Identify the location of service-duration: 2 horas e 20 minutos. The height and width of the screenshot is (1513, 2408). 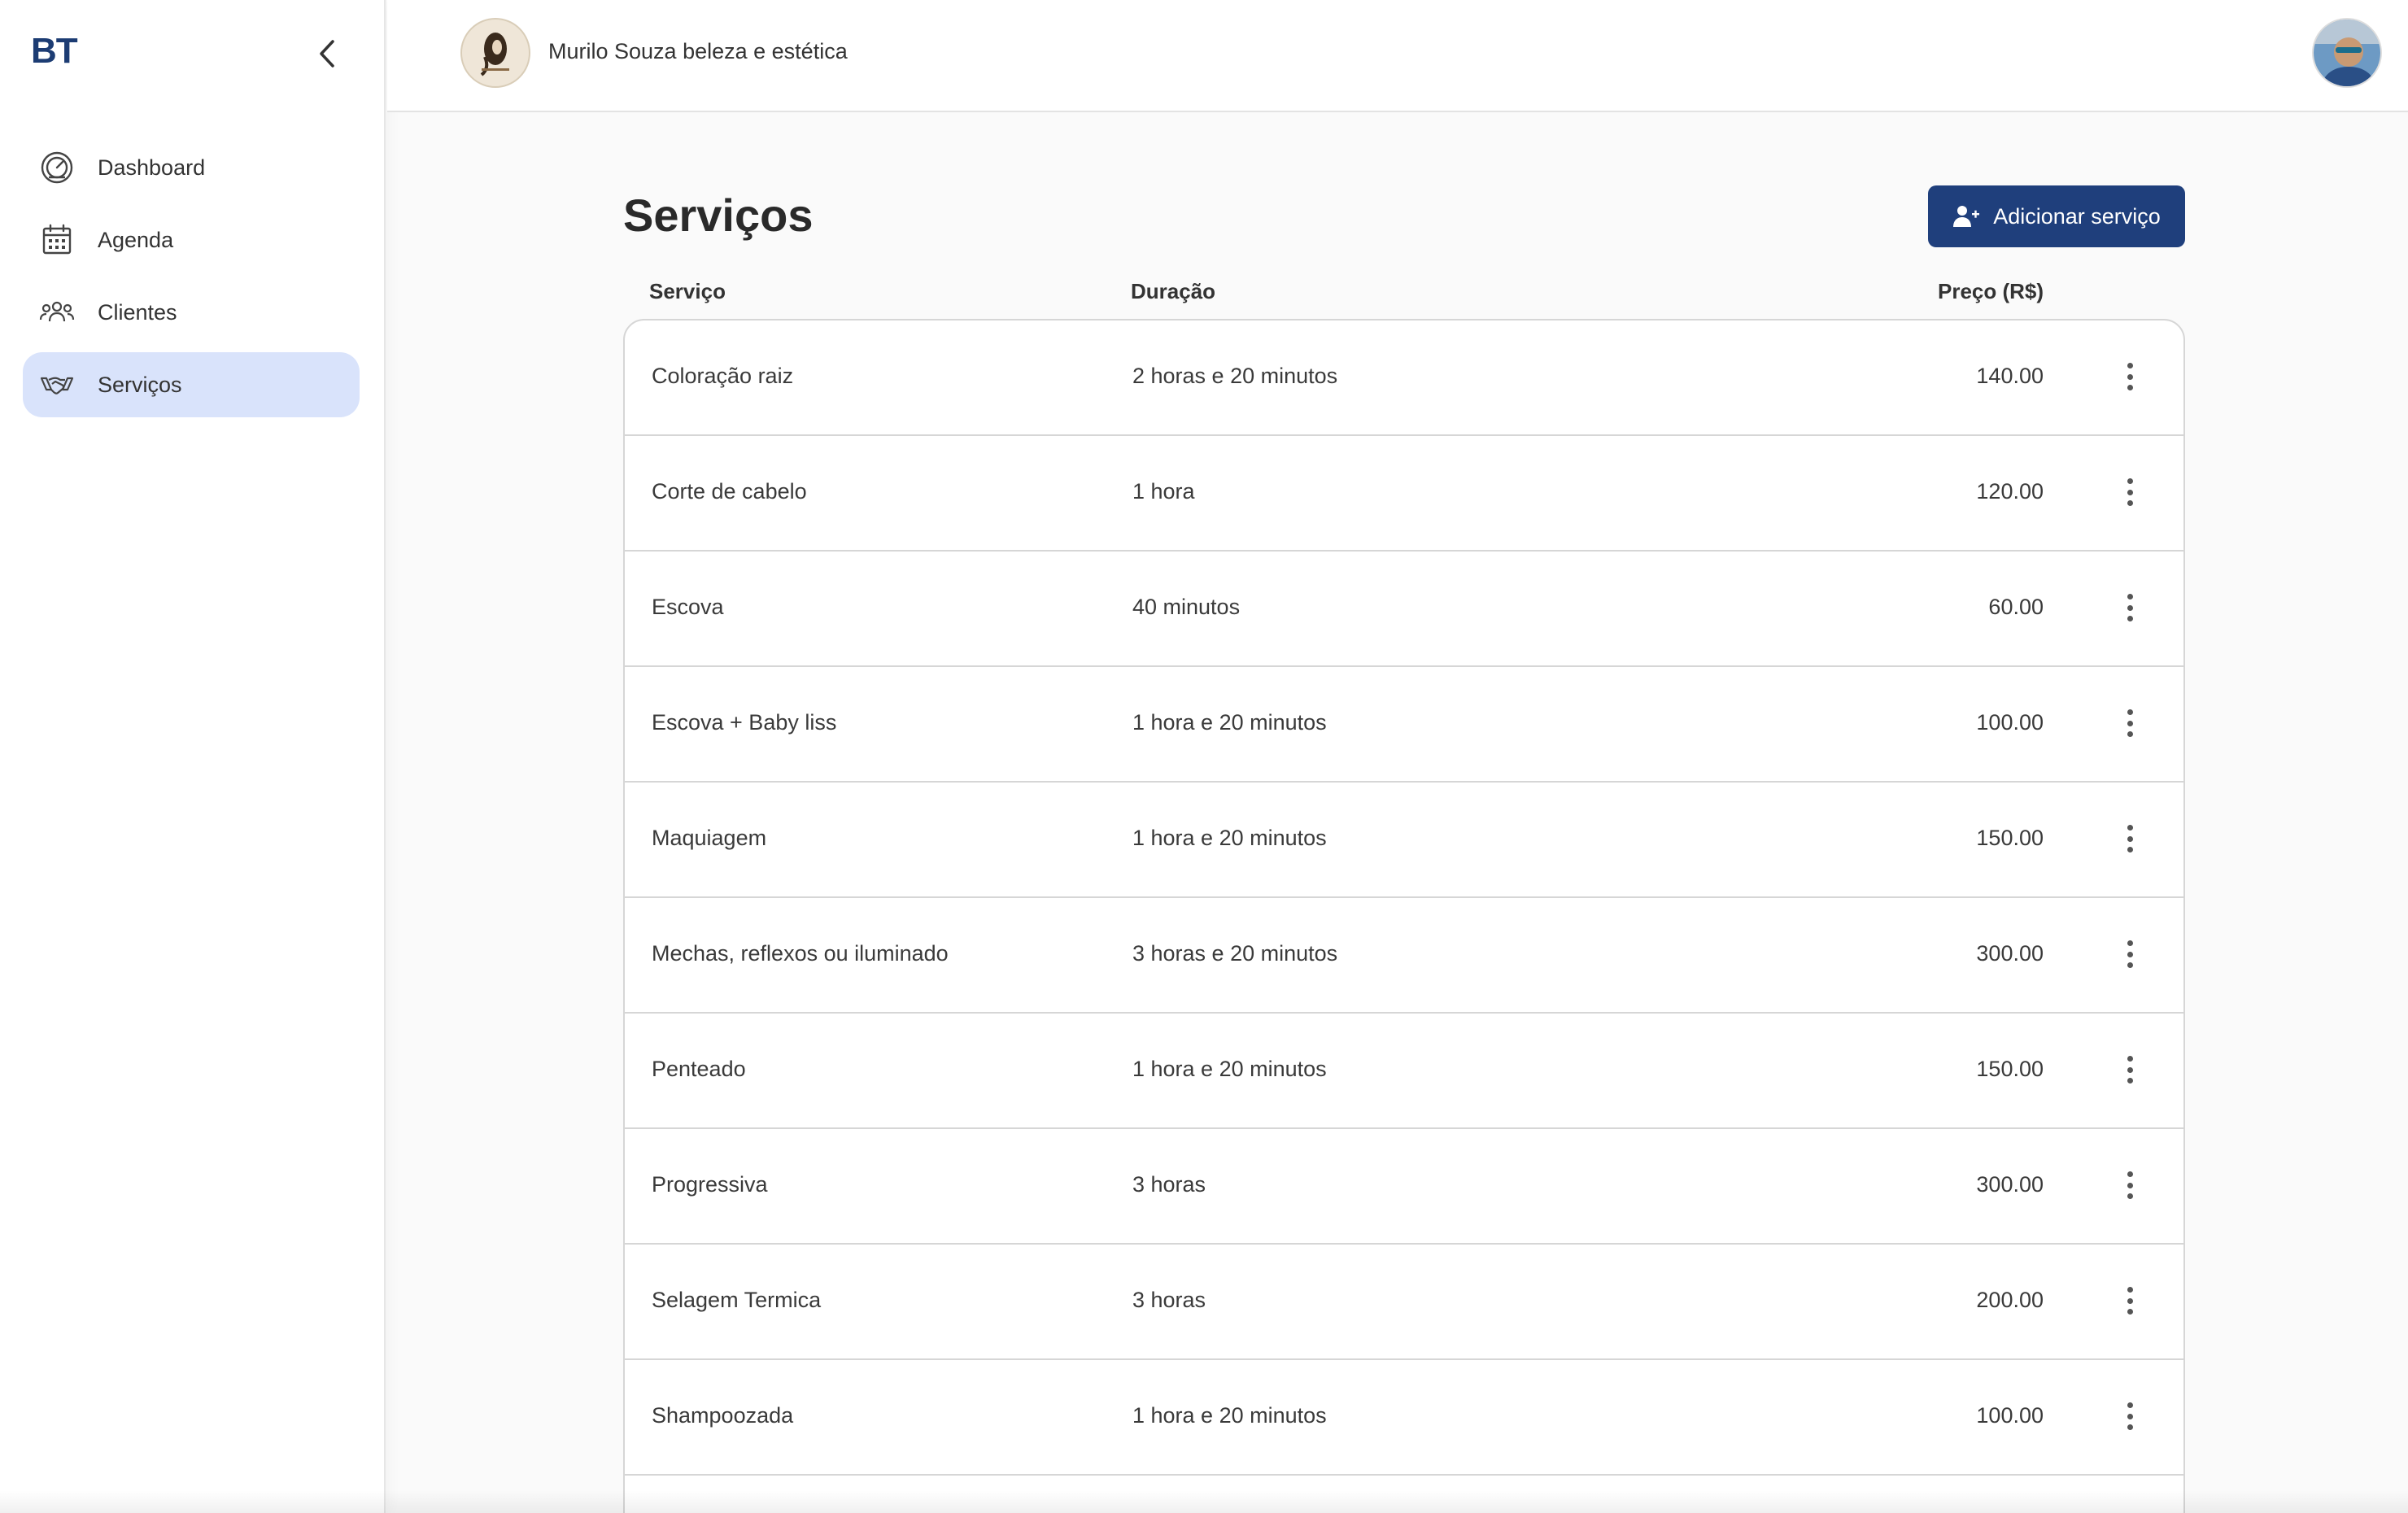
(1235, 376).